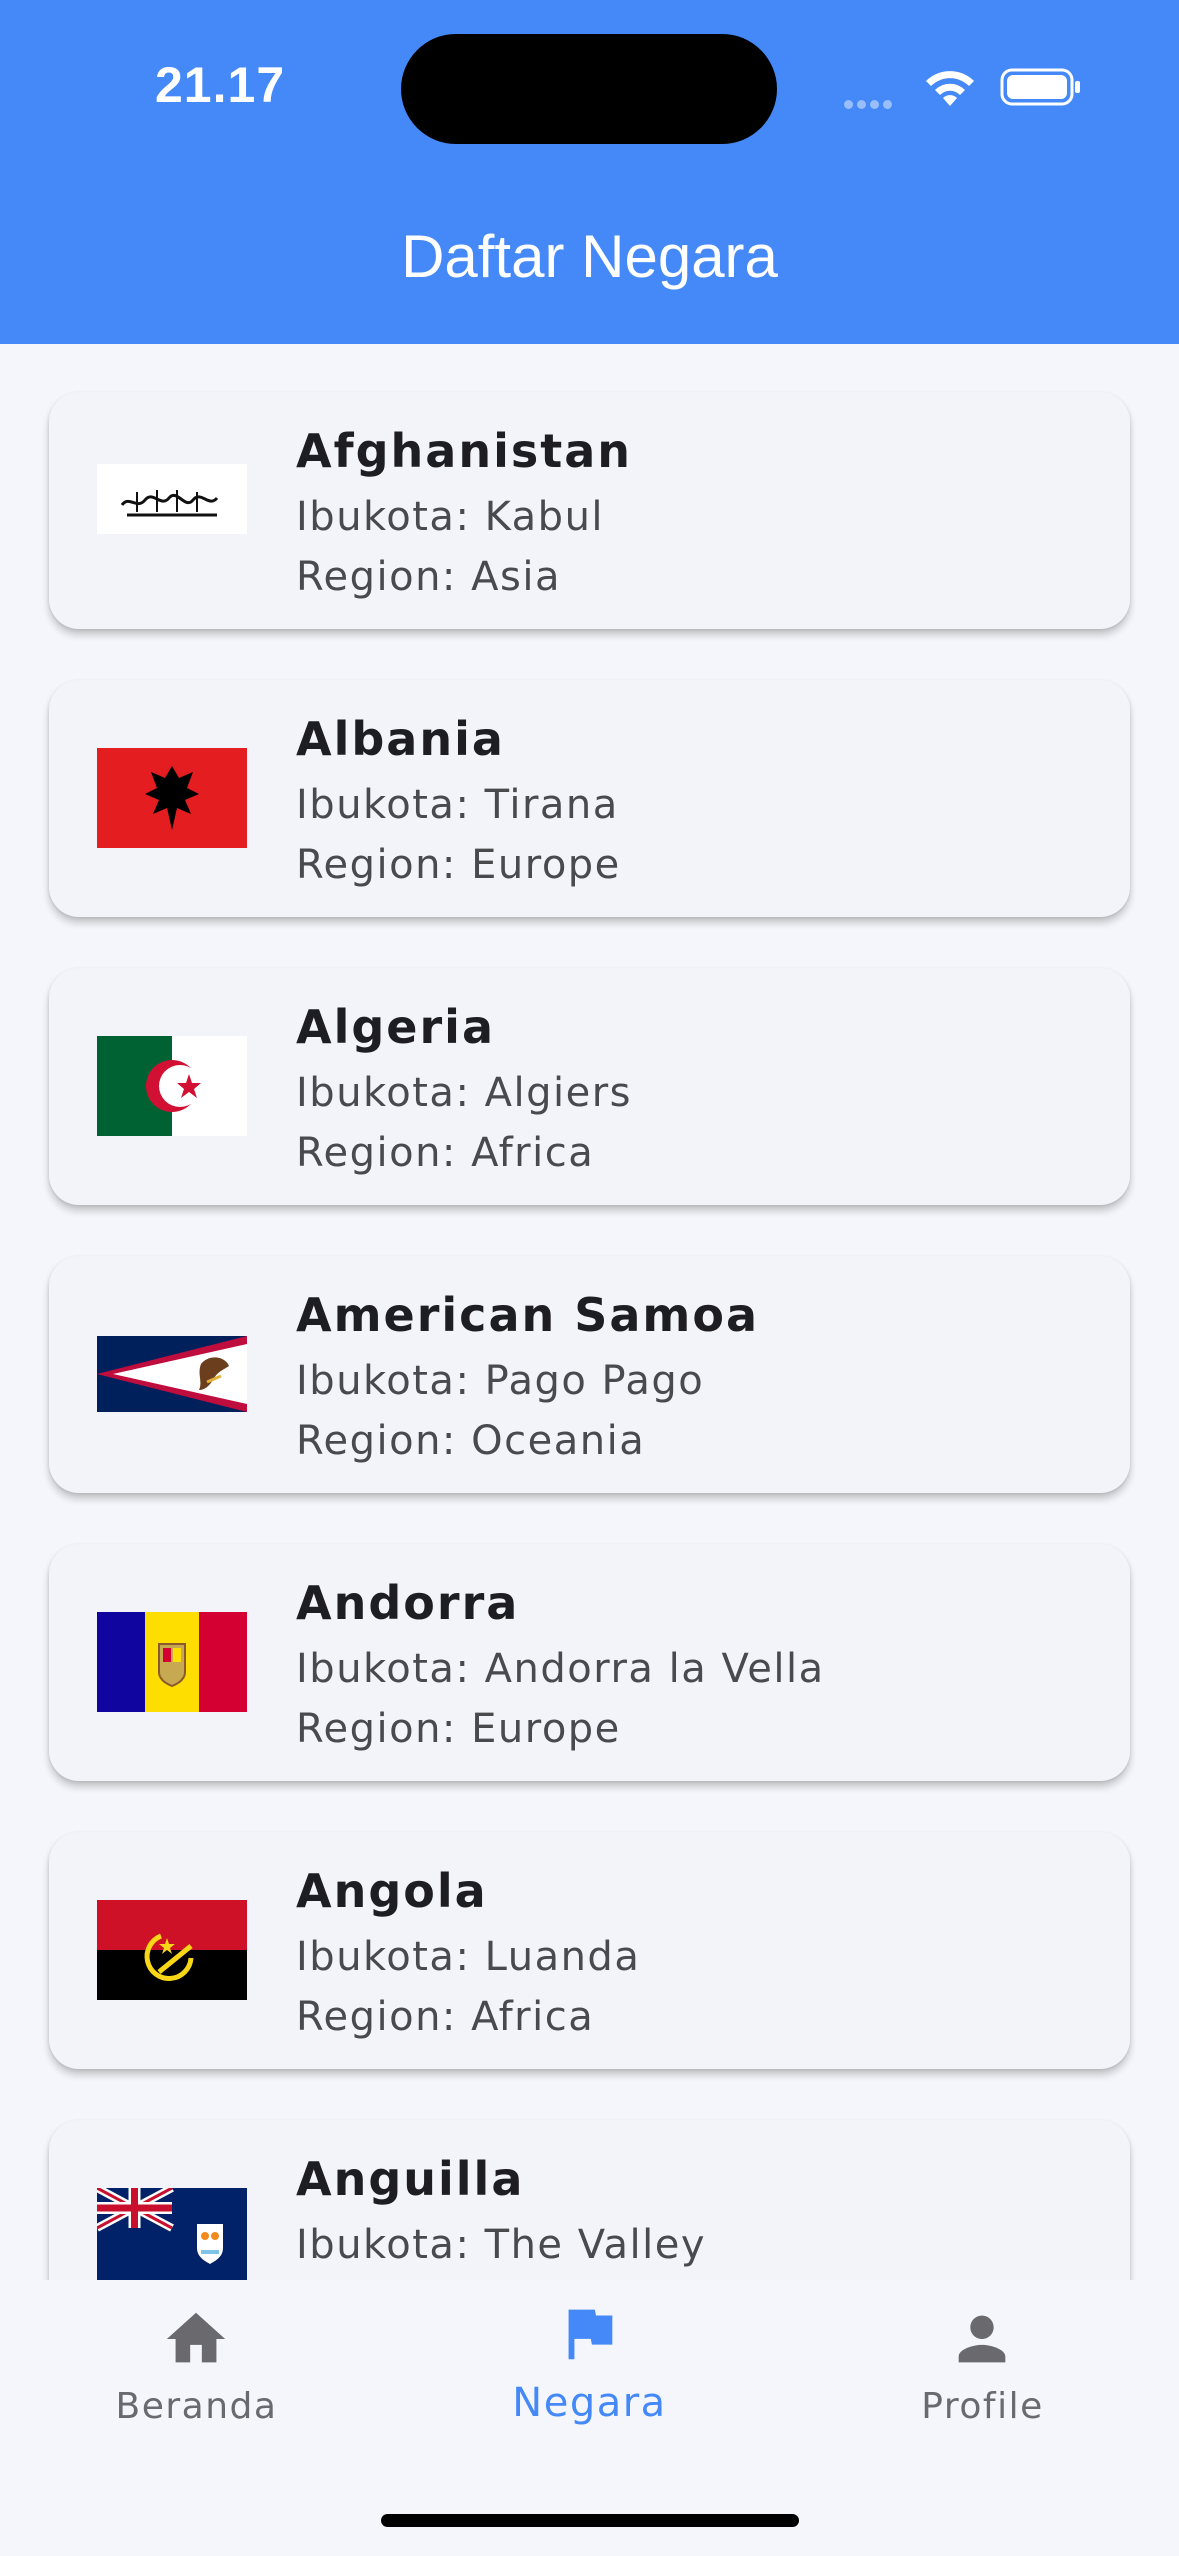 This screenshot has height=2556, width=1179. I want to click on battery-icon, so click(1040, 87).